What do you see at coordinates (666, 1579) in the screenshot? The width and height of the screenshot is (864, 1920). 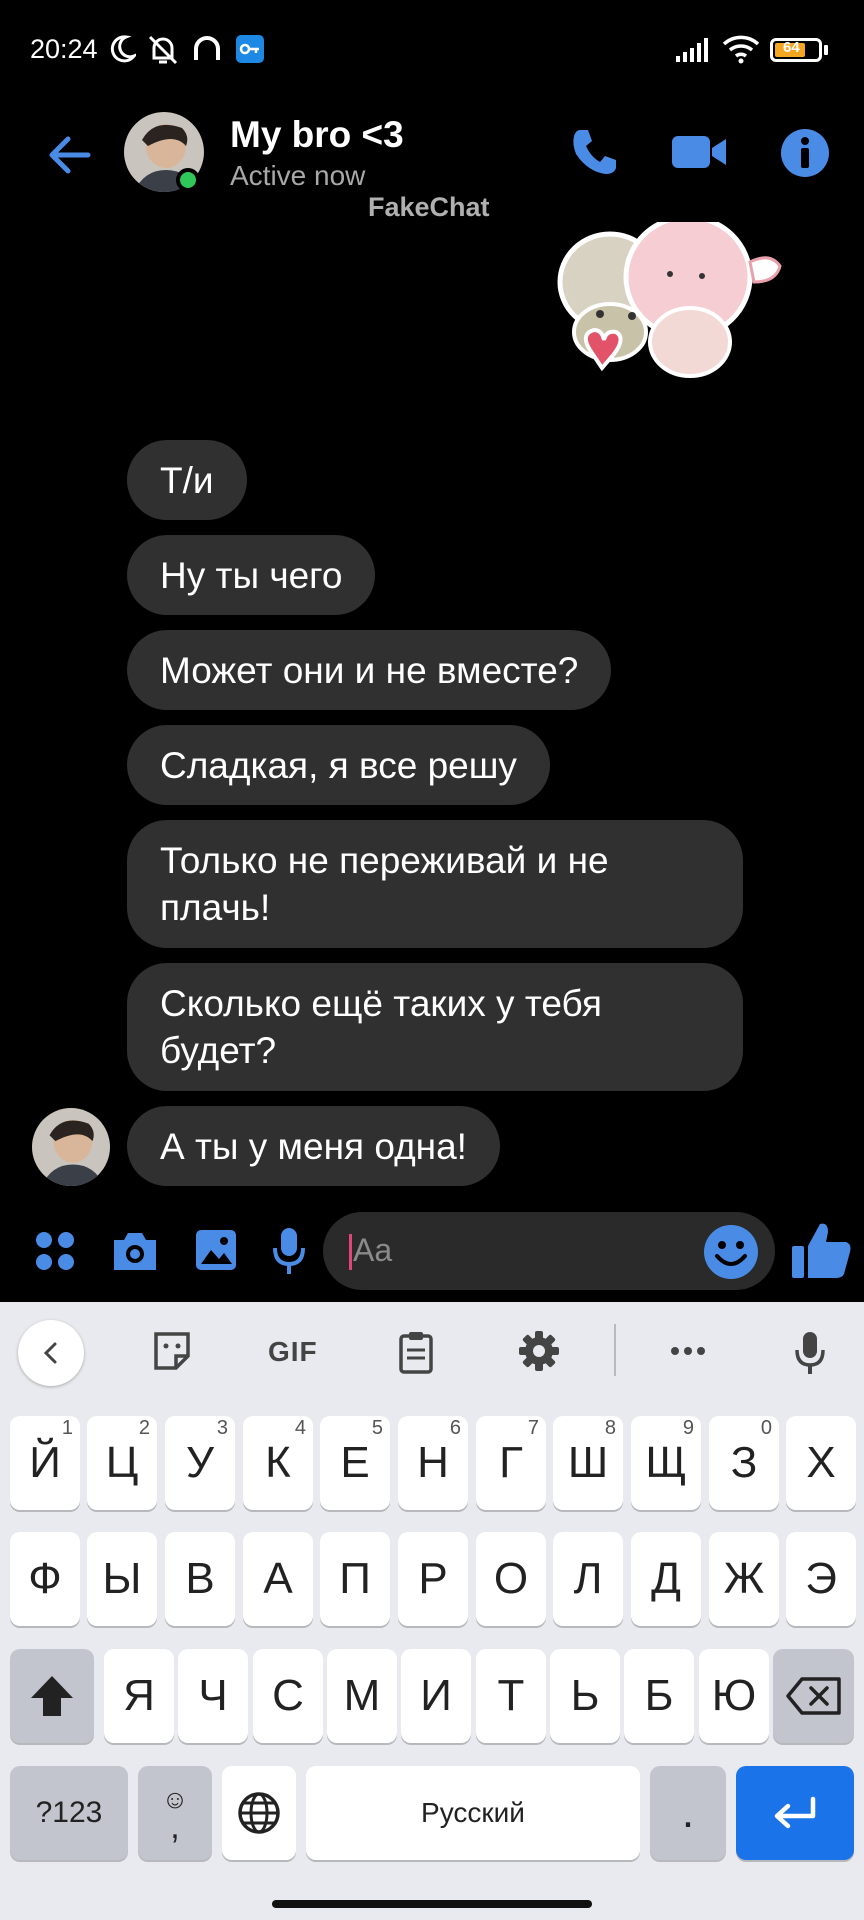 I see `key: Д` at bounding box center [666, 1579].